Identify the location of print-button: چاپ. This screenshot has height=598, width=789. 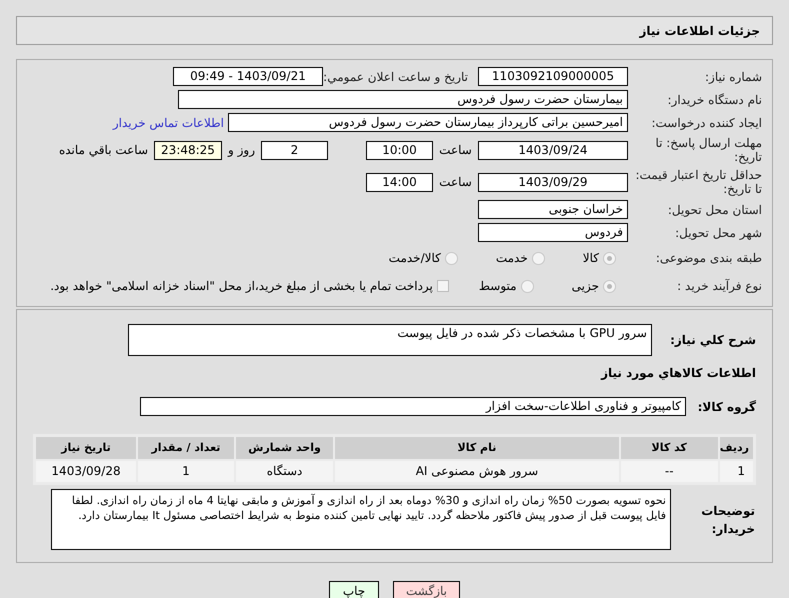
(354, 589).